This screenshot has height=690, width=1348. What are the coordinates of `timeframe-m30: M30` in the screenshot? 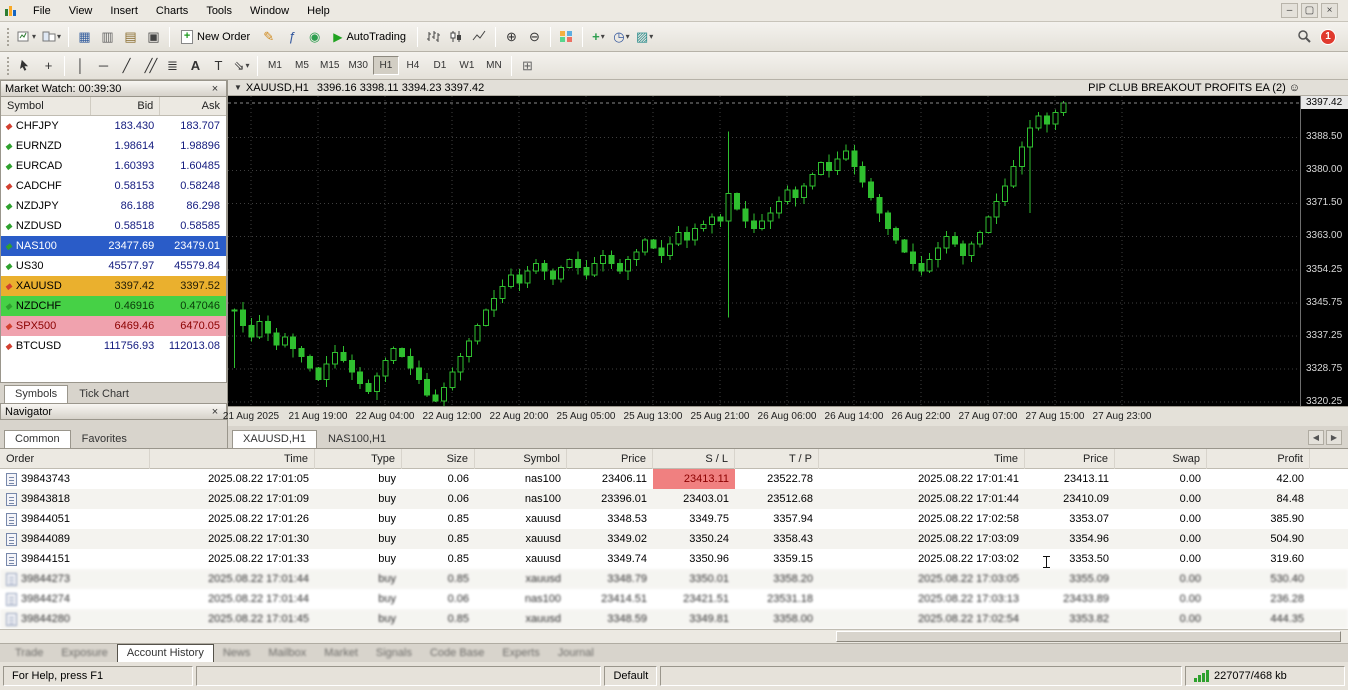 It's located at (357, 65).